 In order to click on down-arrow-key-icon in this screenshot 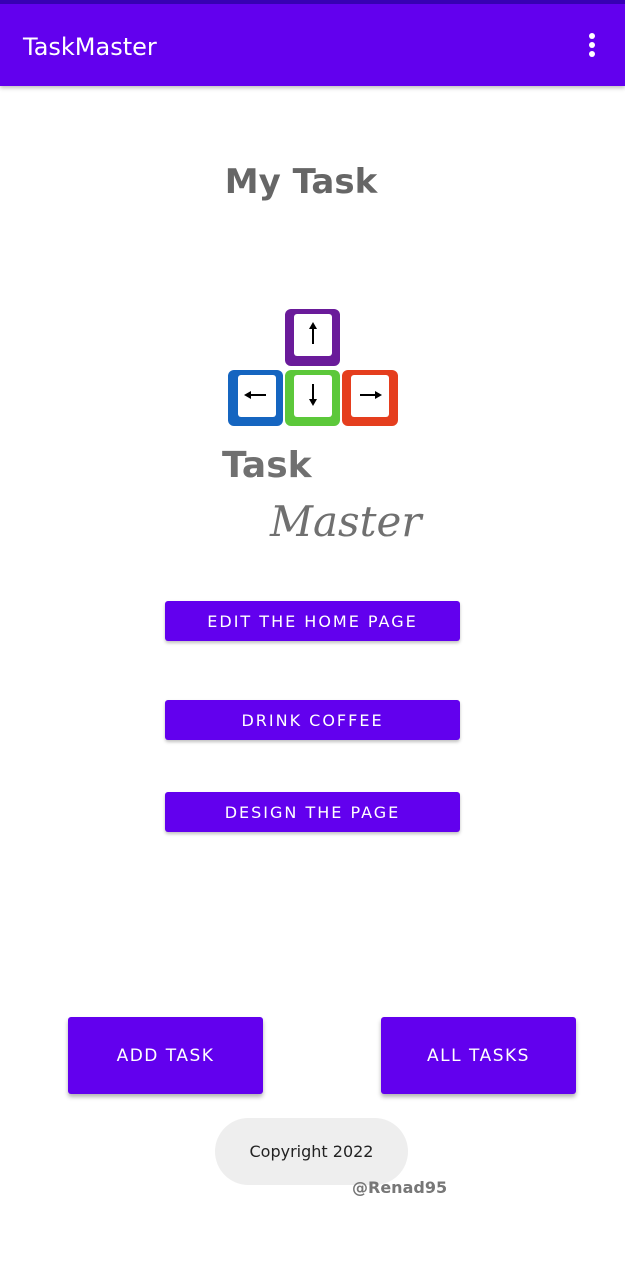, I will do `click(312, 398)`.